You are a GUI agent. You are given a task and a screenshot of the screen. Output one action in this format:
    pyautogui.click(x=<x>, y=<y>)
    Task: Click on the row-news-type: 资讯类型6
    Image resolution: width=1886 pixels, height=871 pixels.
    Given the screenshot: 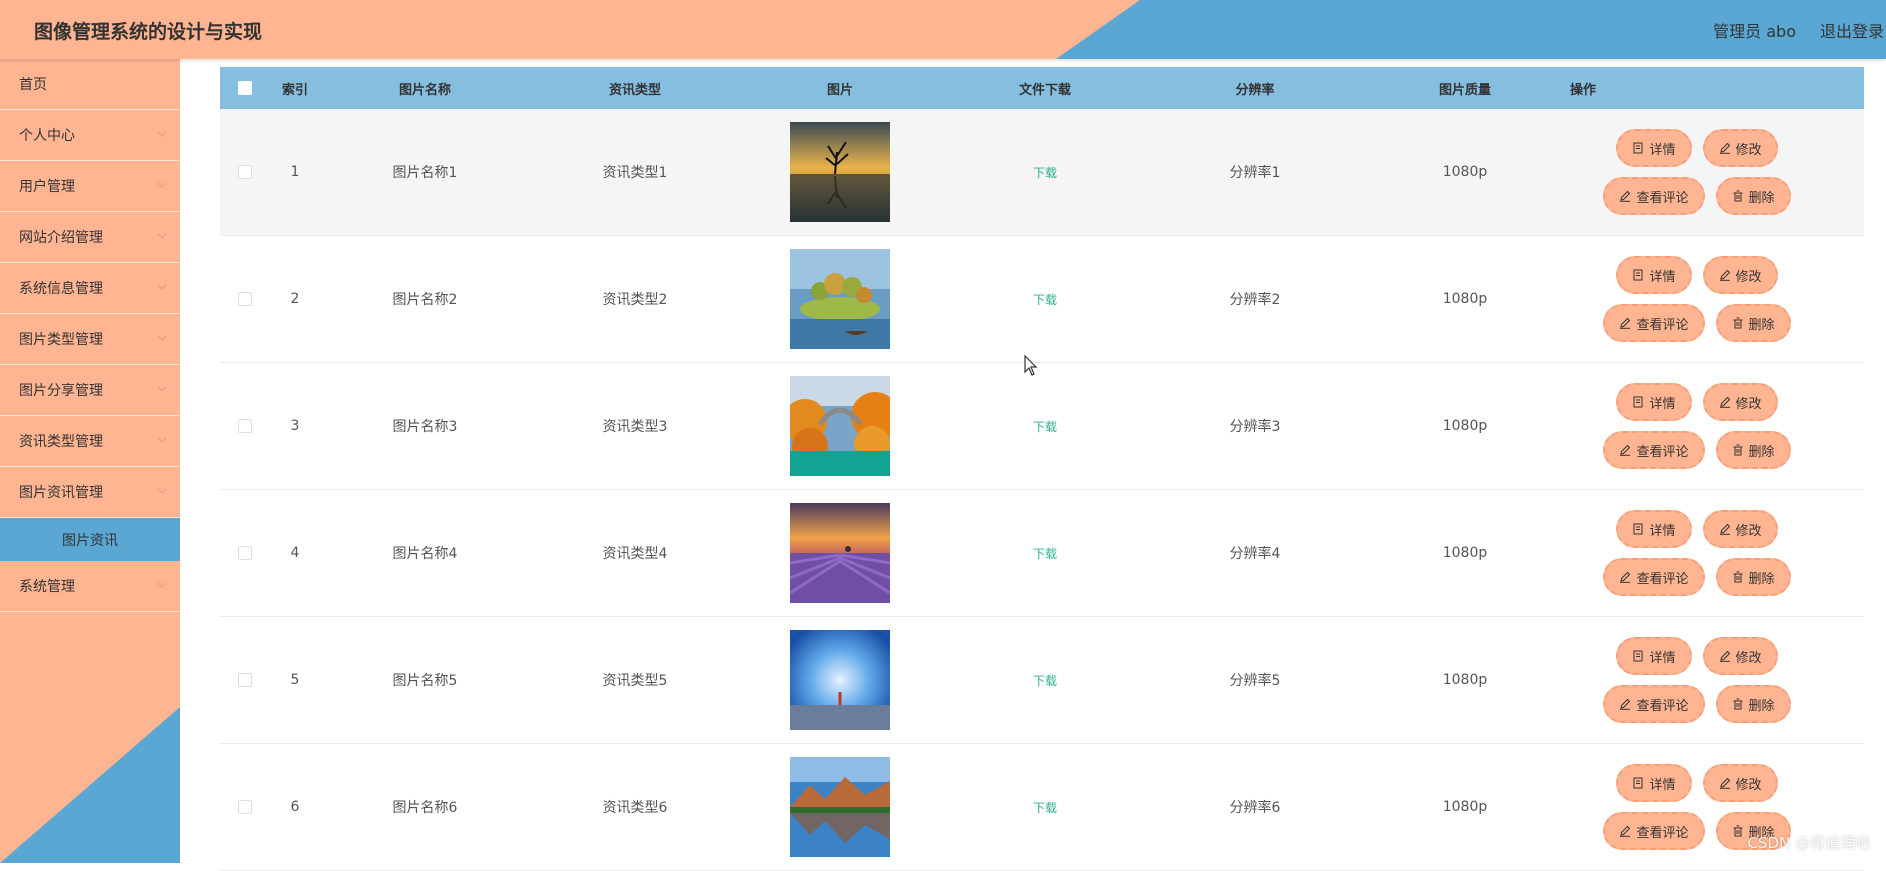 What is the action you would take?
    pyautogui.click(x=635, y=807)
    